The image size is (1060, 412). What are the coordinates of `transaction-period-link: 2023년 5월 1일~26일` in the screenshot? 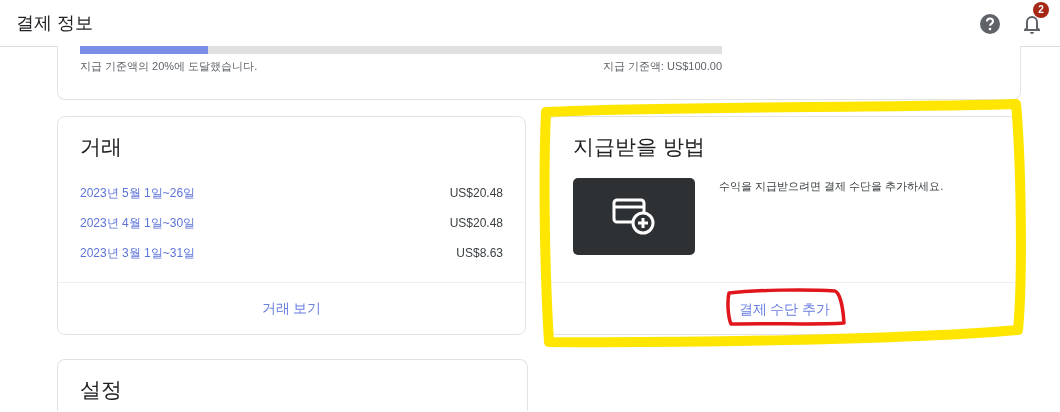 It's located at (138, 193).